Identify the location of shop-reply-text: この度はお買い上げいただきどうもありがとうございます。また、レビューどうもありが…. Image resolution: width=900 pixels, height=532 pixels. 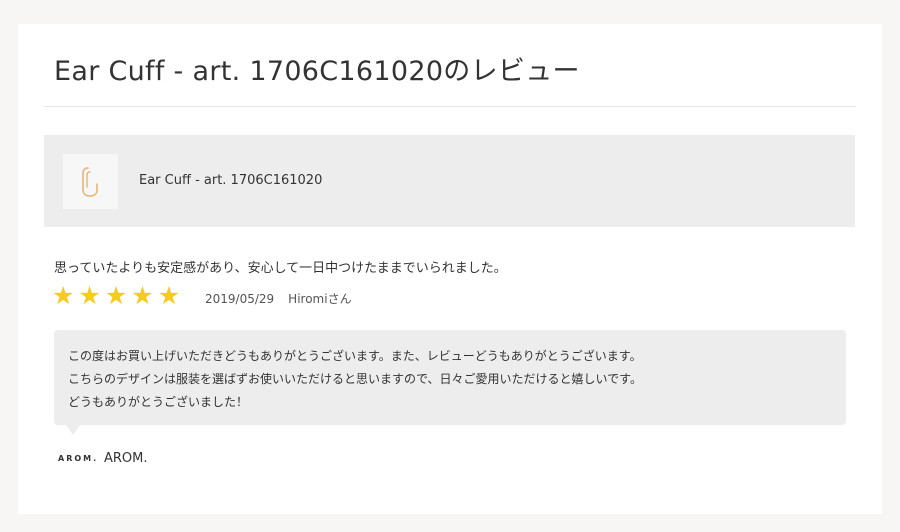
(355, 379).